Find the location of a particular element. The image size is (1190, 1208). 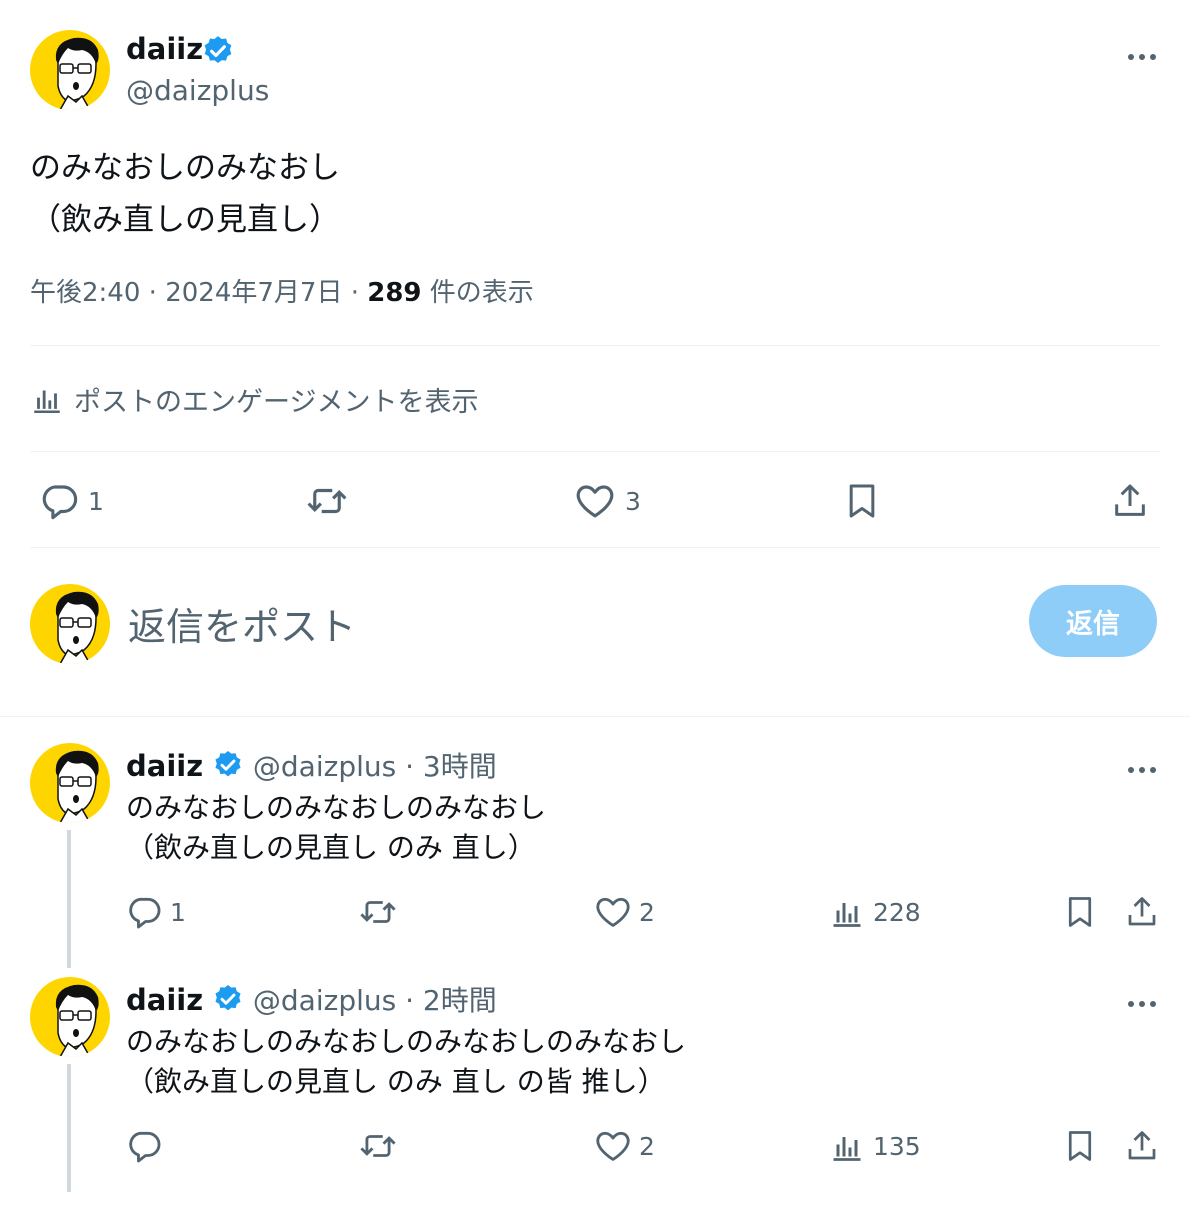

user-avatar is located at coordinates (70, 624).